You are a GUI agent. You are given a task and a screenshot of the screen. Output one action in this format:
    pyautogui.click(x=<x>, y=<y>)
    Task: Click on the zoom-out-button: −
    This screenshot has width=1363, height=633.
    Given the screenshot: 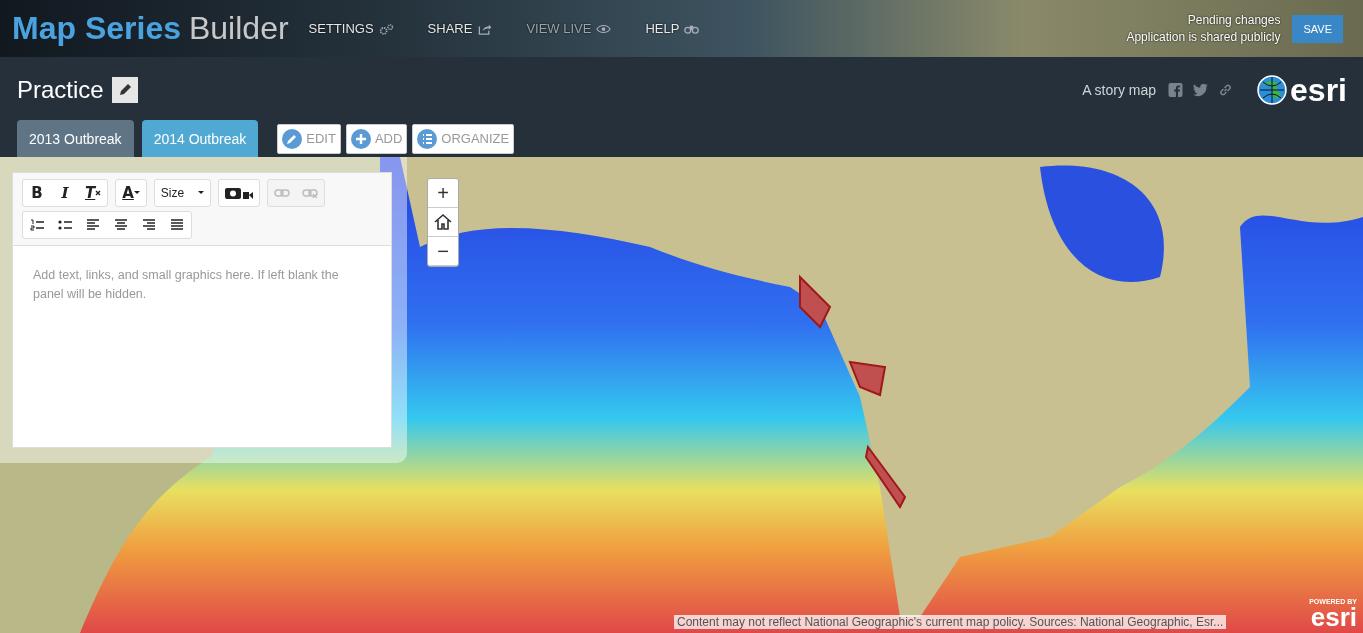 What is the action you would take?
    pyautogui.click(x=443, y=251)
    